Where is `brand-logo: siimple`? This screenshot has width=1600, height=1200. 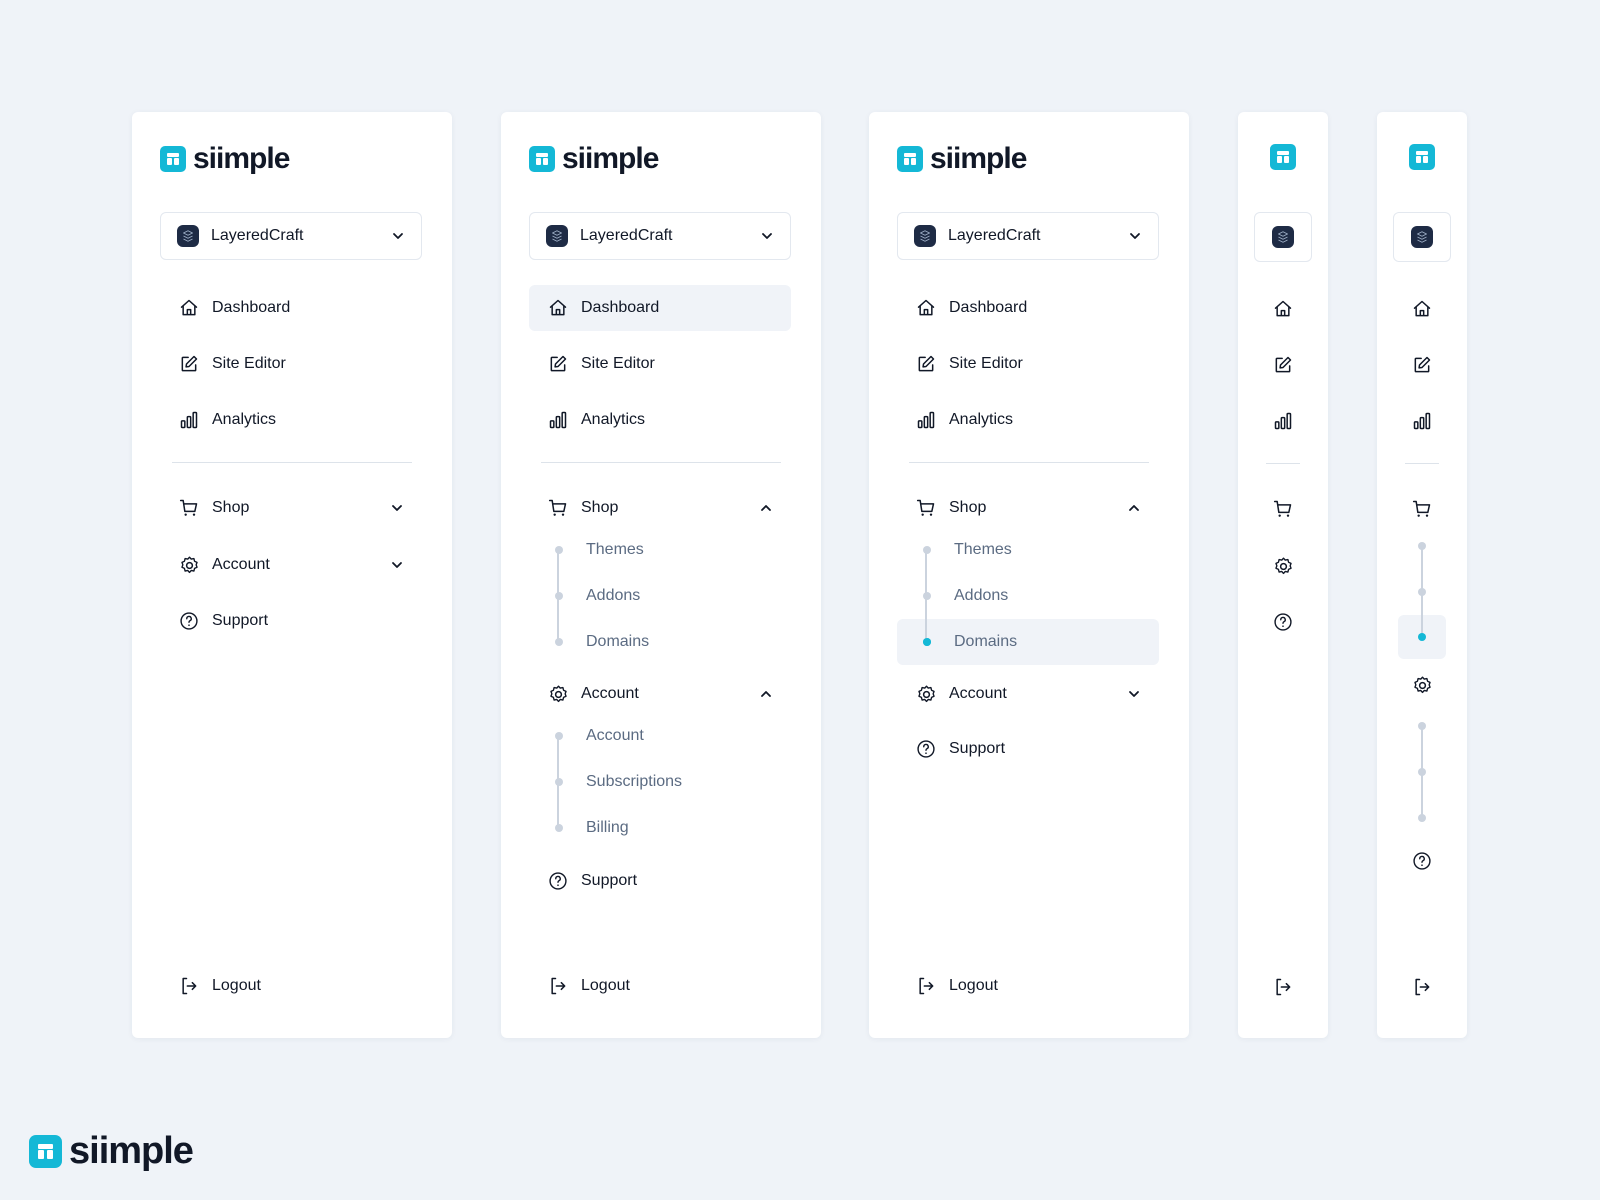 brand-logo: siimple is located at coordinates (594, 159).